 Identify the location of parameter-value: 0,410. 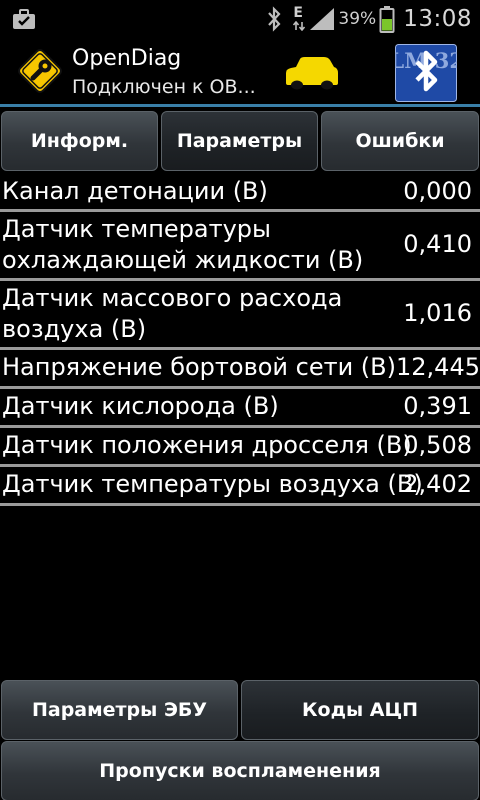
(437, 244).